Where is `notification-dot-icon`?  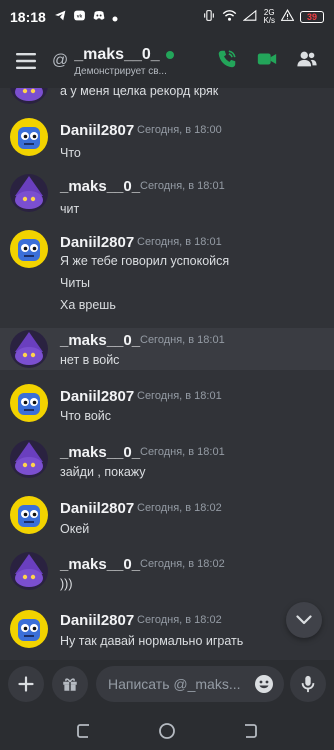
notification-dot-icon is located at coordinates (115, 17).